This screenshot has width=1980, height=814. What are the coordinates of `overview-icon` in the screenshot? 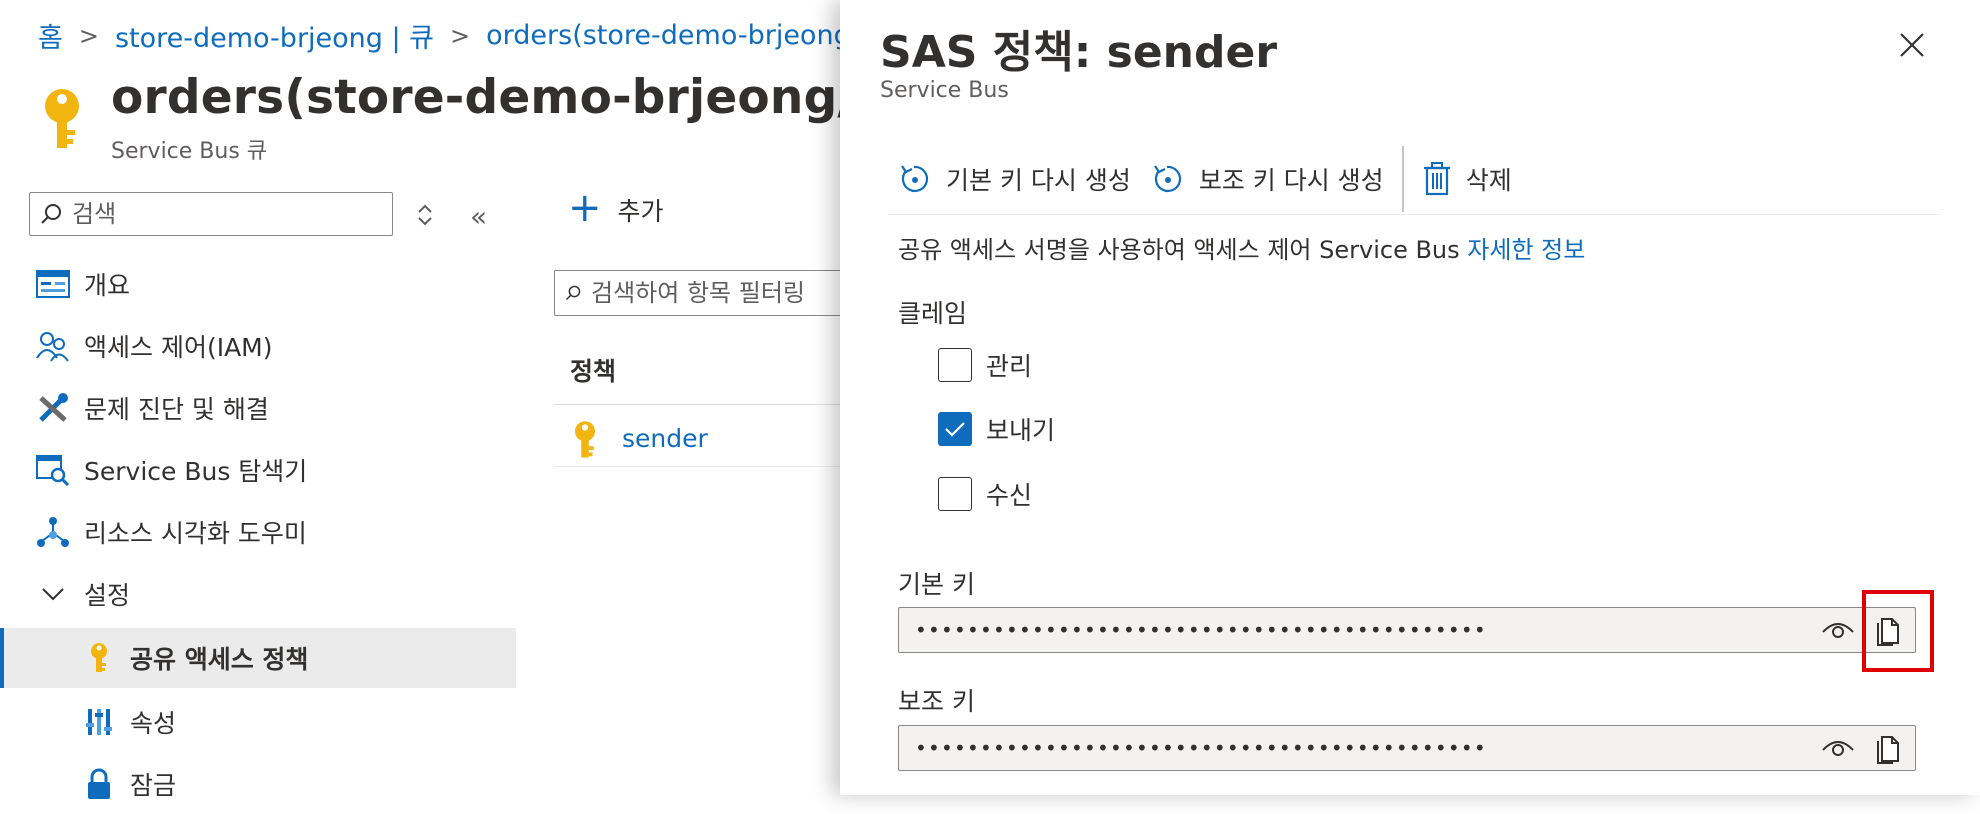 It's located at (53, 284).